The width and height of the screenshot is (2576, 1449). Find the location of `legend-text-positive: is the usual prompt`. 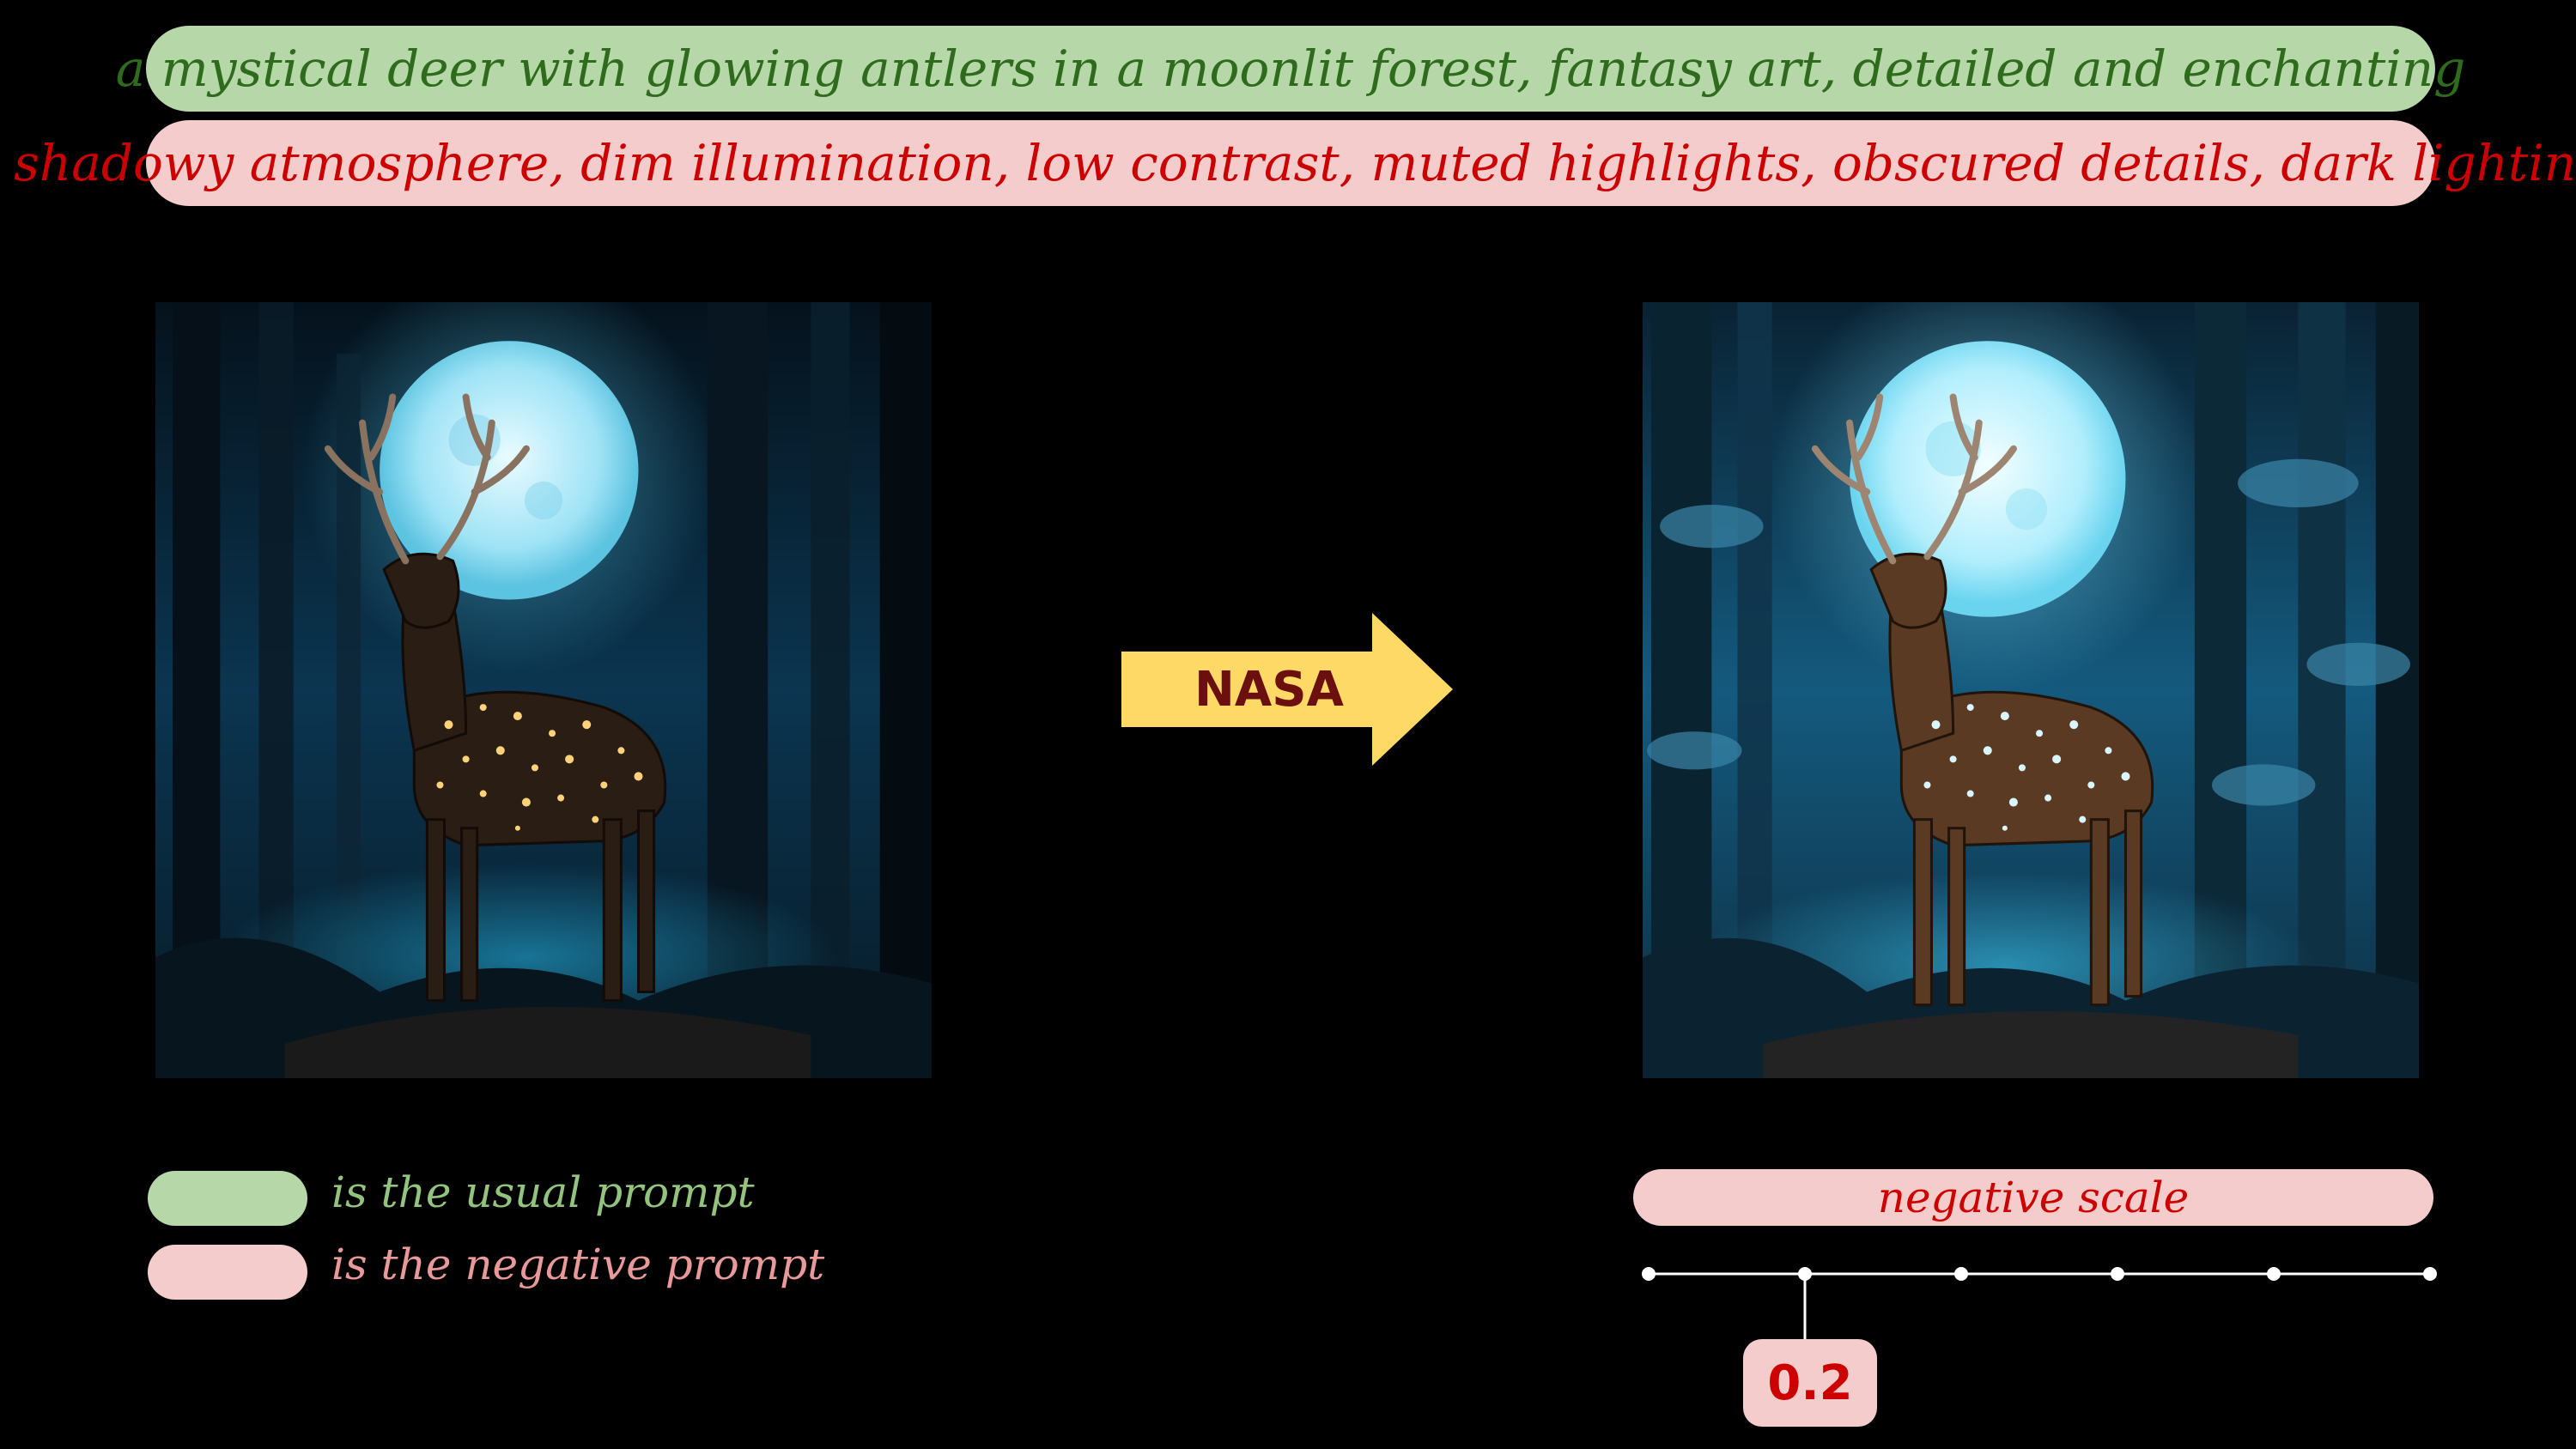

legend-text-positive: is the usual prompt is located at coordinates (543, 1192).